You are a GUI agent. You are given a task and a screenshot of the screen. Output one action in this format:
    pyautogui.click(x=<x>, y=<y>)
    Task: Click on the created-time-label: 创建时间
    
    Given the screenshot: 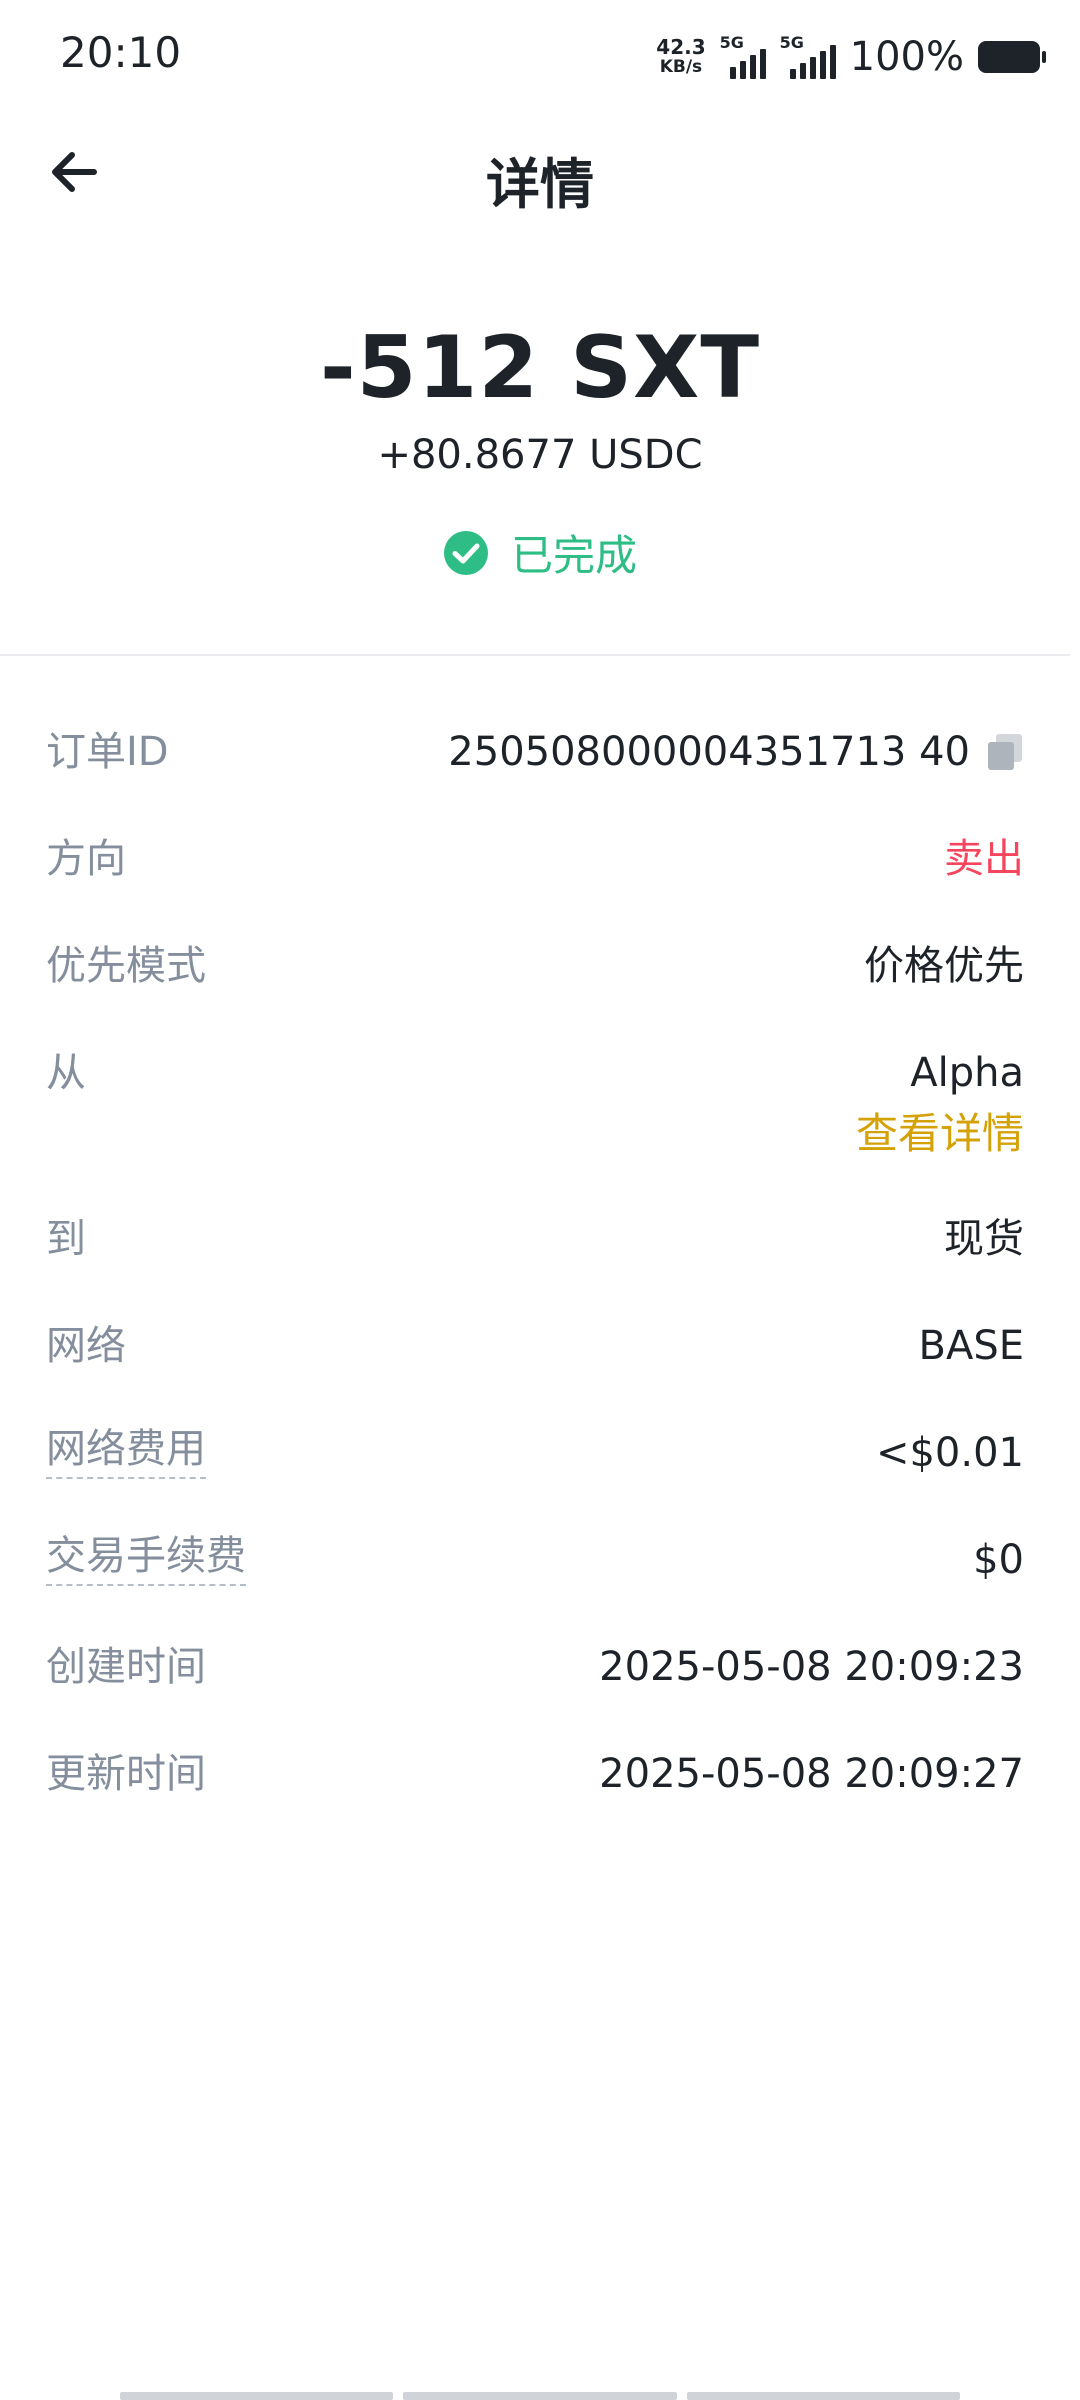 What is the action you would take?
    pyautogui.click(x=126, y=1667)
    